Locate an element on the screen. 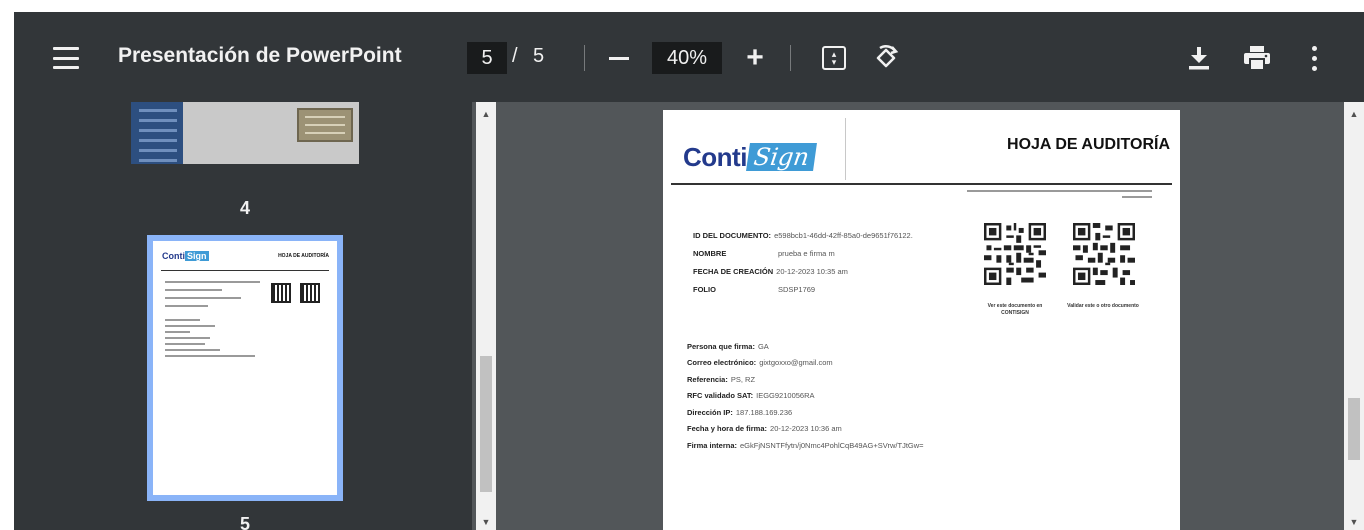 Image resolution: width=1364 pixels, height=530 pixels. document-title: Presentación de PowerPoint is located at coordinates (260, 55).